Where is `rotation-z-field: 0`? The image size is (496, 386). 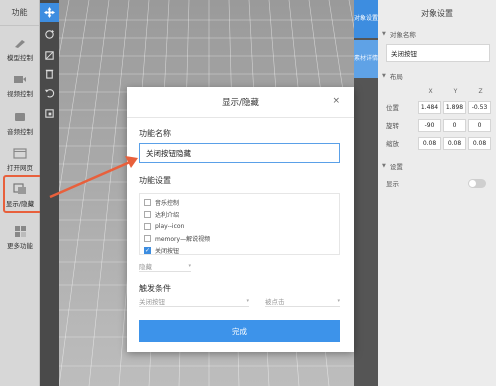
rotation-z-field: 0 is located at coordinates (479, 125).